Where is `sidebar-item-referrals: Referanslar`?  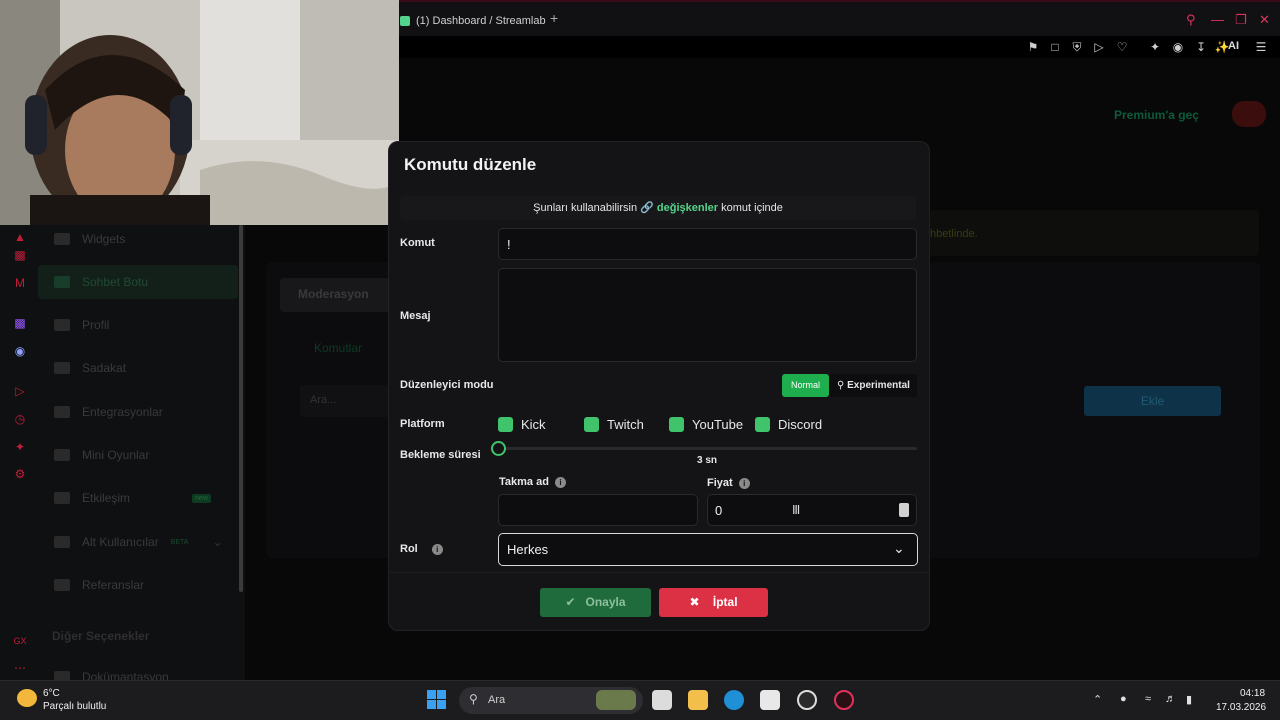
sidebar-item-referrals: Referanslar is located at coordinates (99, 585).